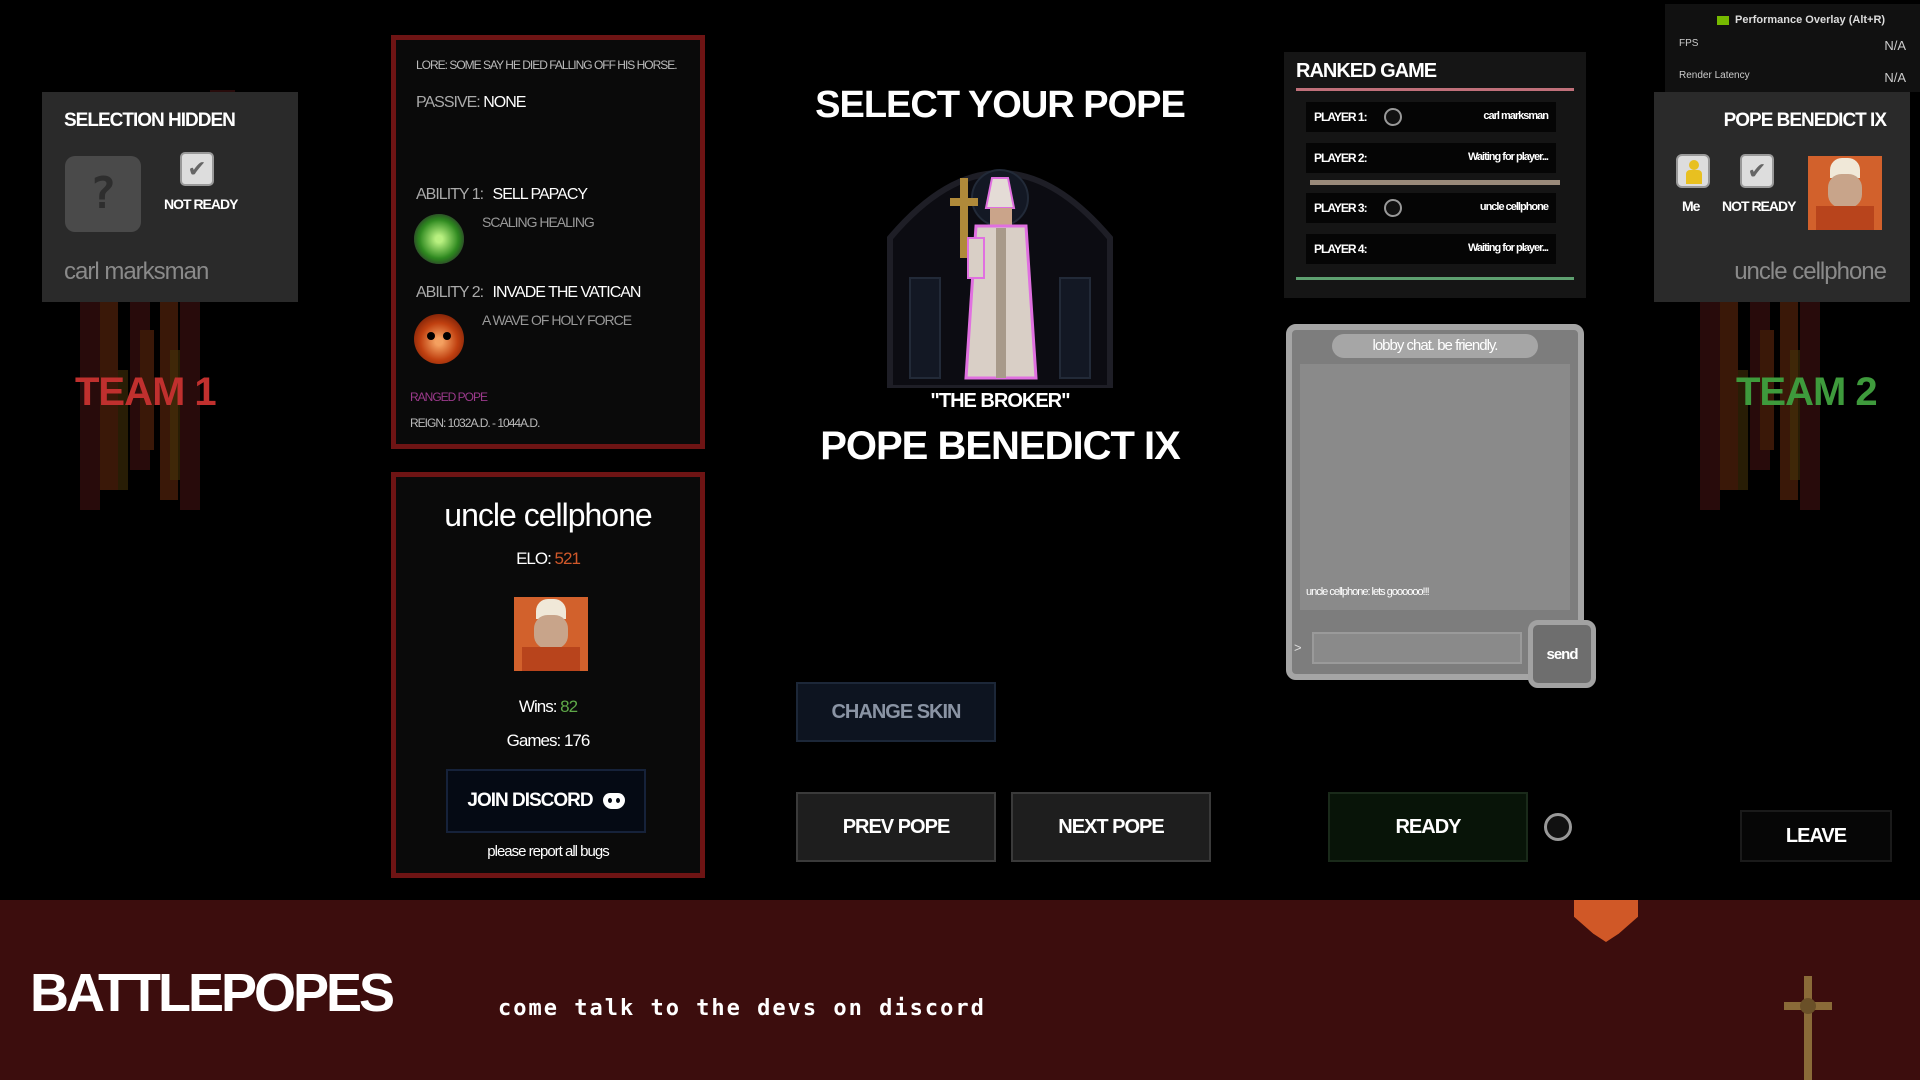 The width and height of the screenshot is (1920, 1080). Describe the element at coordinates (1417, 648) in the screenshot. I see `chat-input` at that location.